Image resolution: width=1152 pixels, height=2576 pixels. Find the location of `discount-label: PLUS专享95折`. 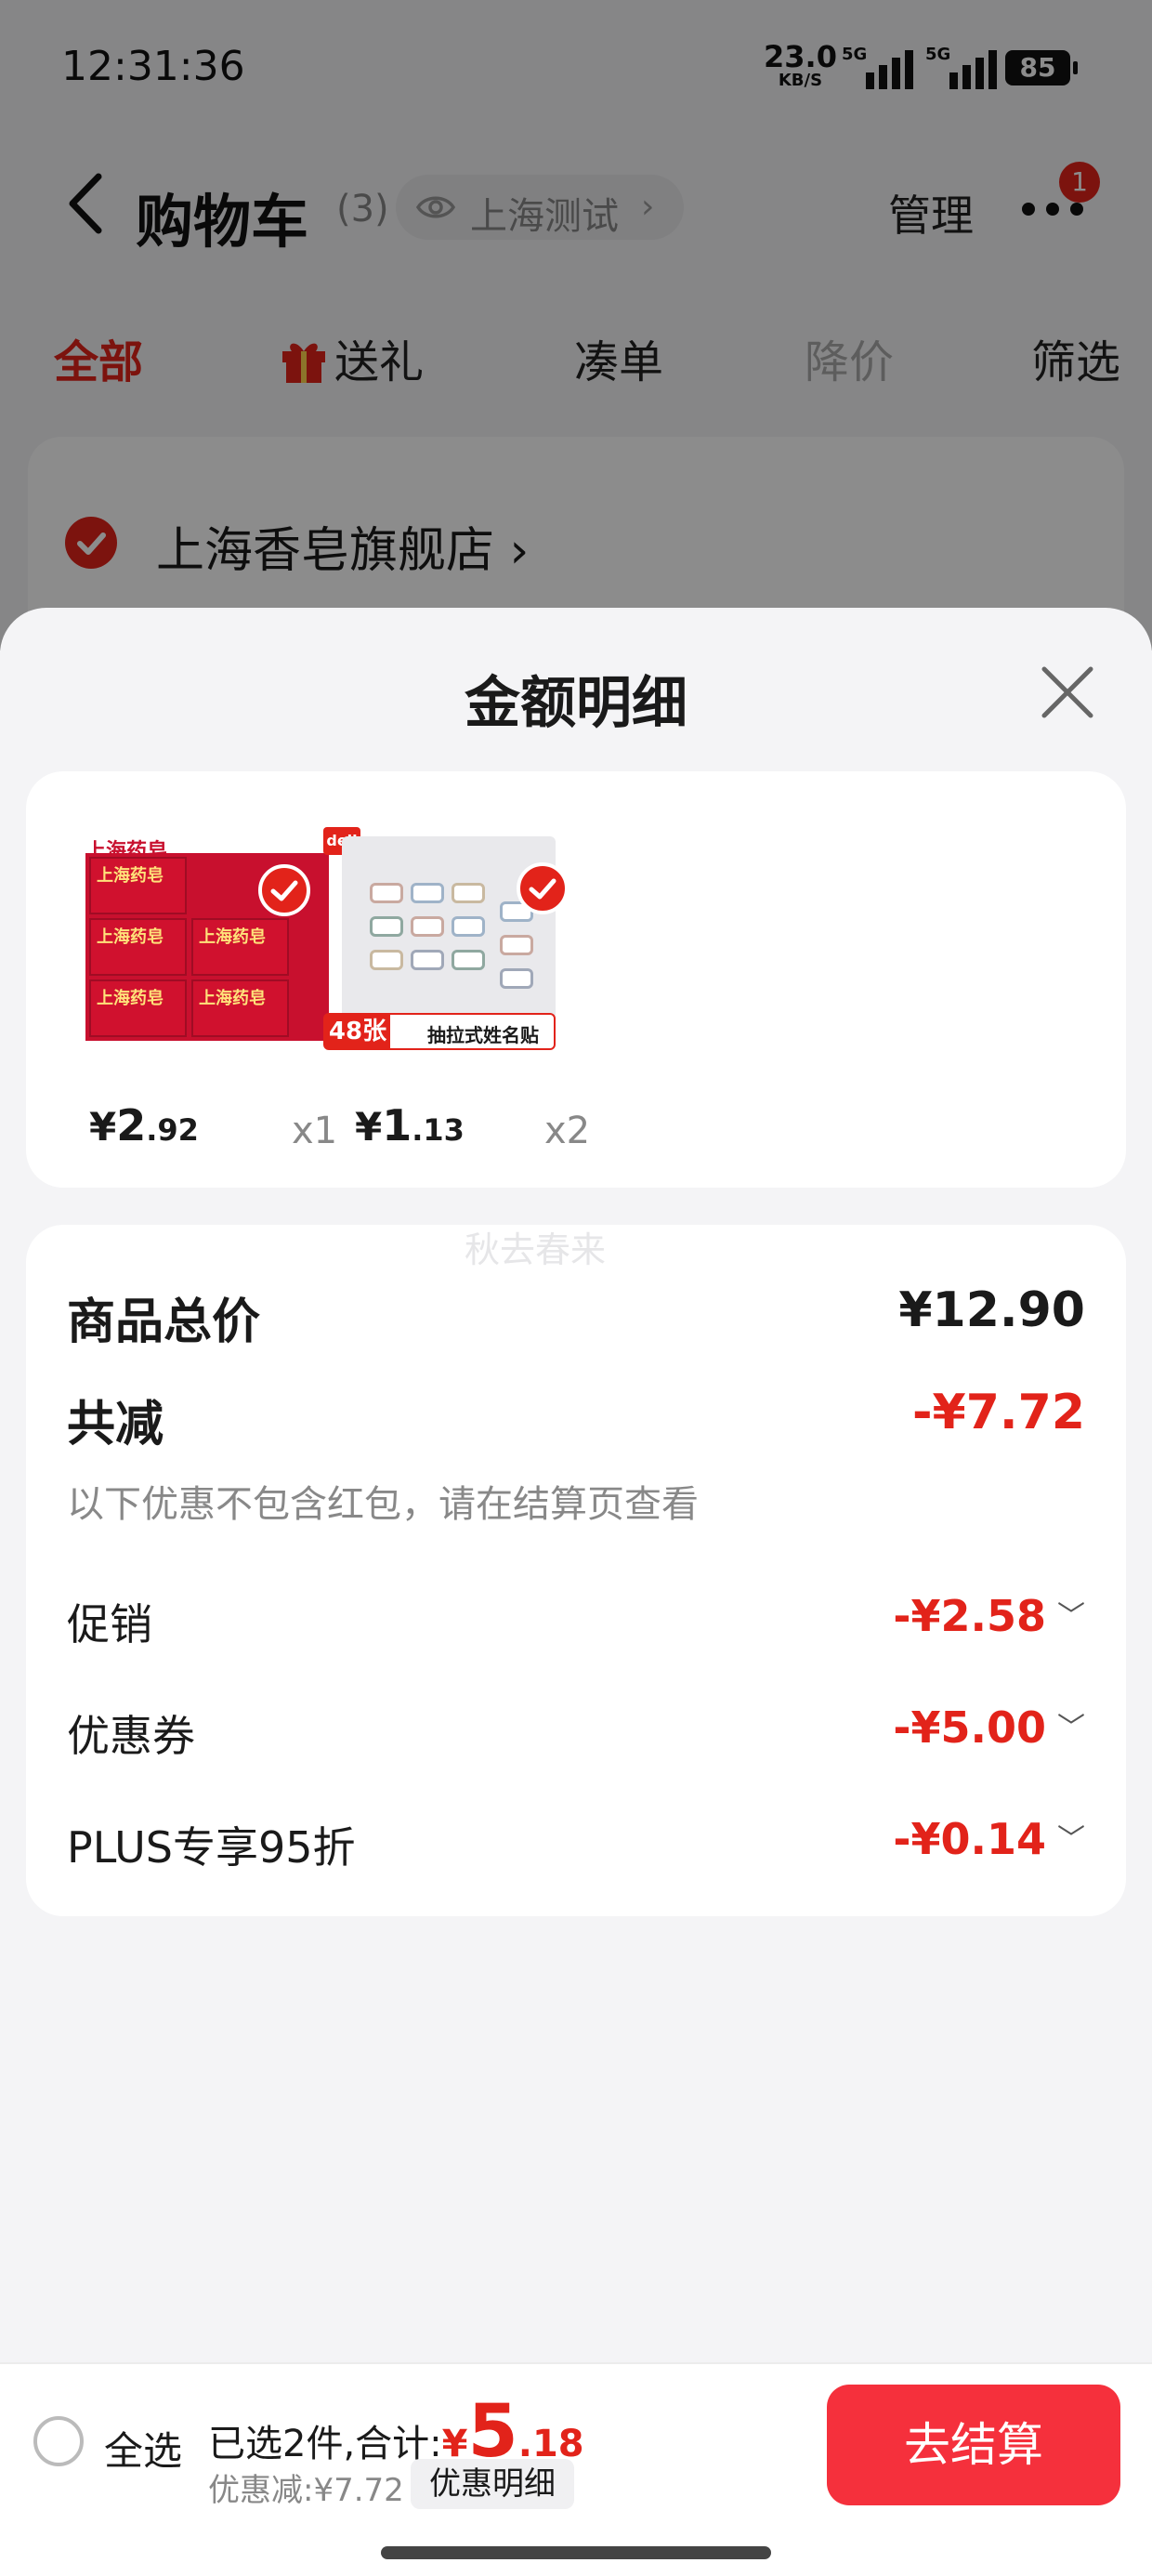

discount-label: PLUS专享95折 is located at coordinates (211, 1847).